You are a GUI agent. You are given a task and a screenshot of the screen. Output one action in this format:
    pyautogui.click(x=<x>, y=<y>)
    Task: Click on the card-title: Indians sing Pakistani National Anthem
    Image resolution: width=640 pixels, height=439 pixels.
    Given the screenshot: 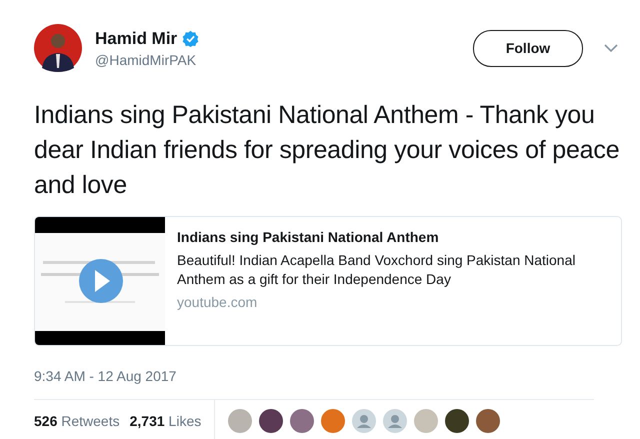 What is the action you would take?
    pyautogui.click(x=308, y=237)
    